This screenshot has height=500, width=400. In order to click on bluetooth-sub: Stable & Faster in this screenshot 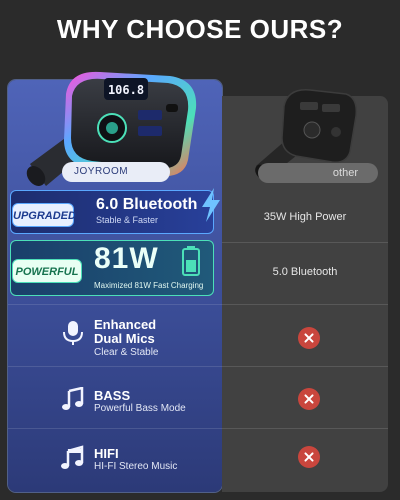, I will do `click(127, 220)`.